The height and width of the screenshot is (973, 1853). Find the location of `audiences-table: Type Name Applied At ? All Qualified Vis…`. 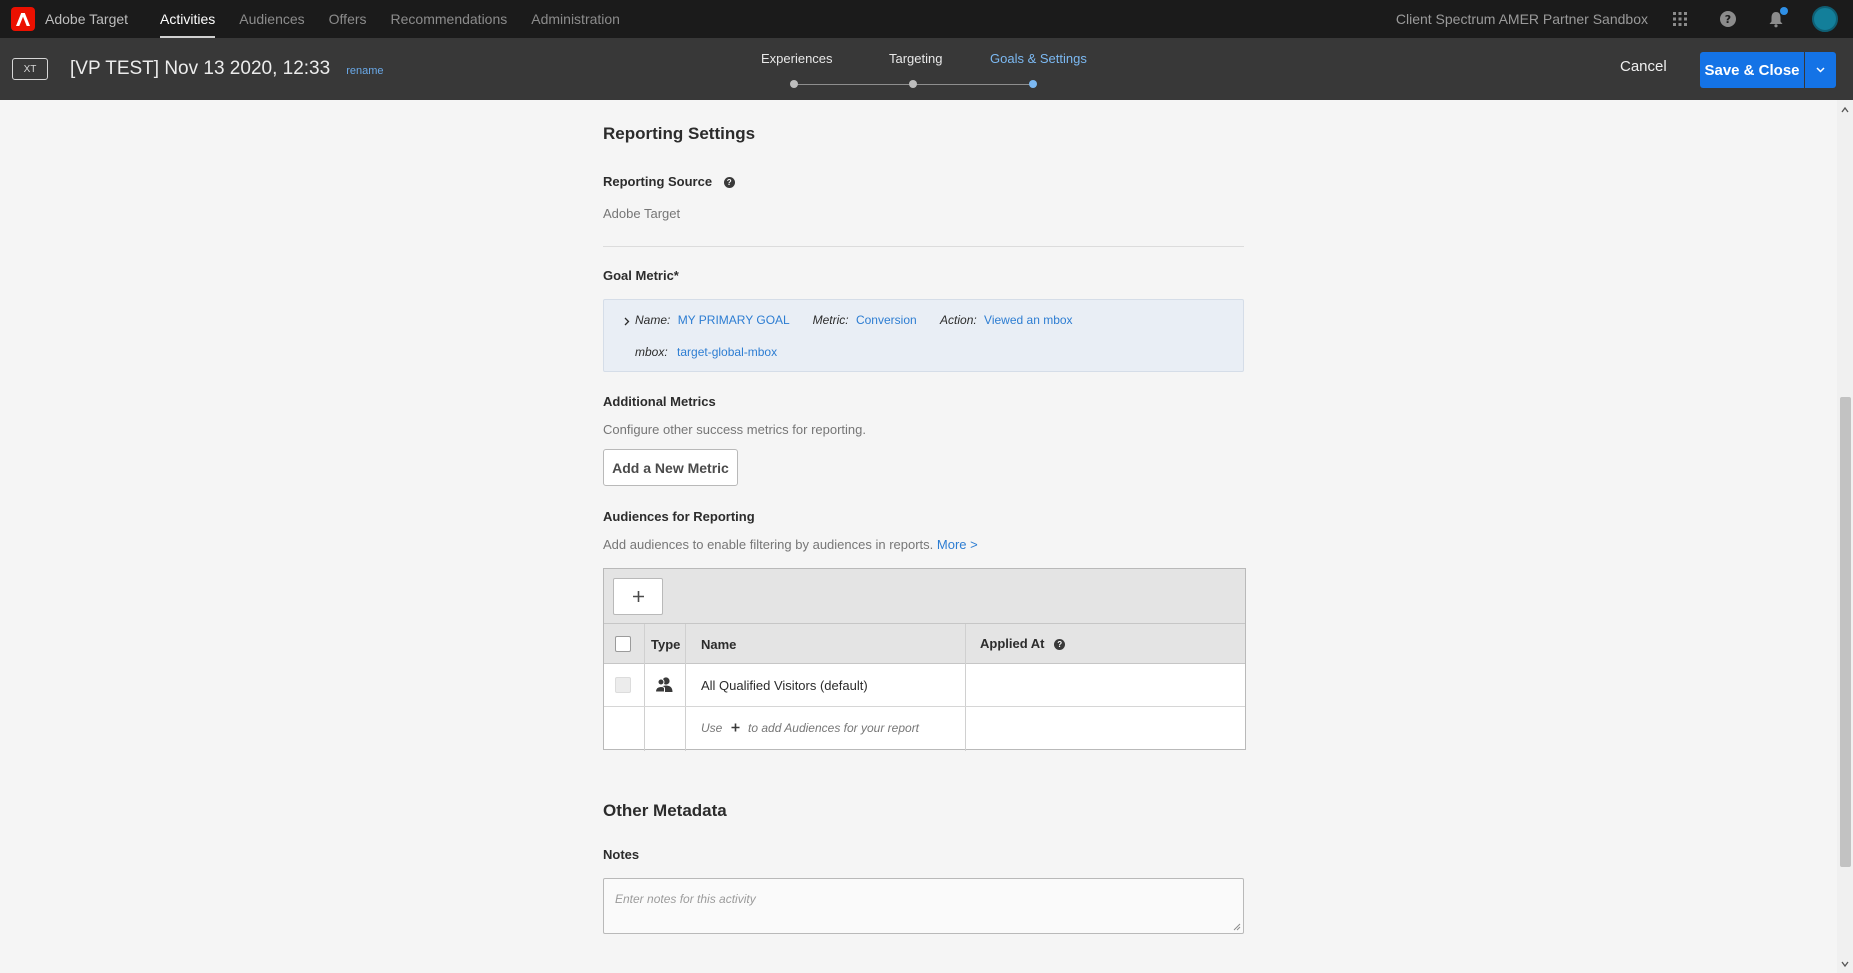

audiences-table: Type Name Applied At ? All Qualified Vis… is located at coordinates (924, 659).